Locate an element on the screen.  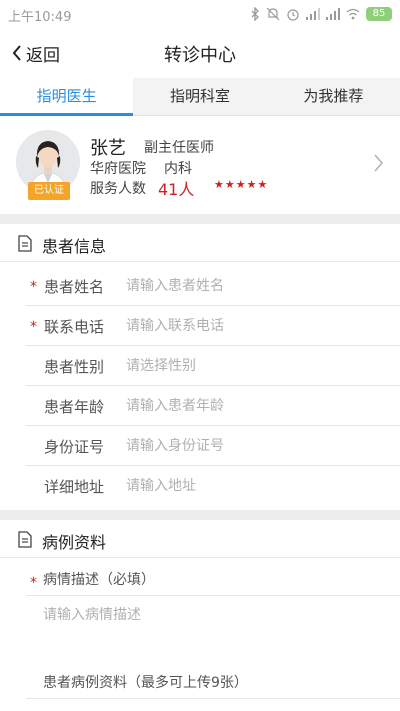
id-number-label: 身份证号 is located at coordinates (74, 447).